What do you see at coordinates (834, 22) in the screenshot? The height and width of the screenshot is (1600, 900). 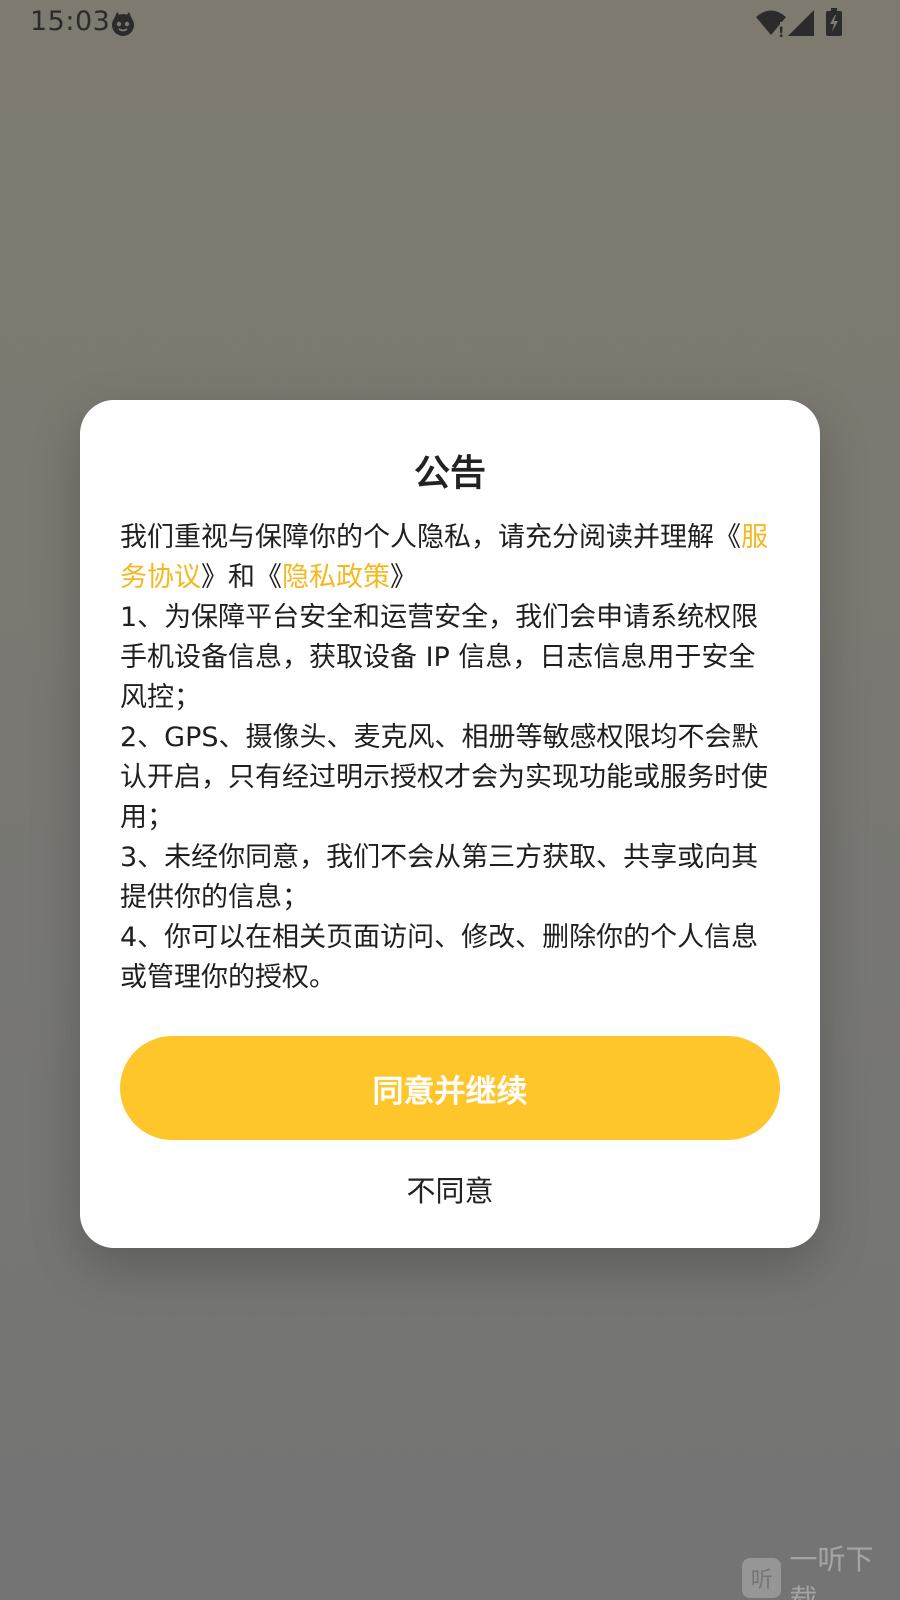 I see `battery-icon` at bounding box center [834, 22].